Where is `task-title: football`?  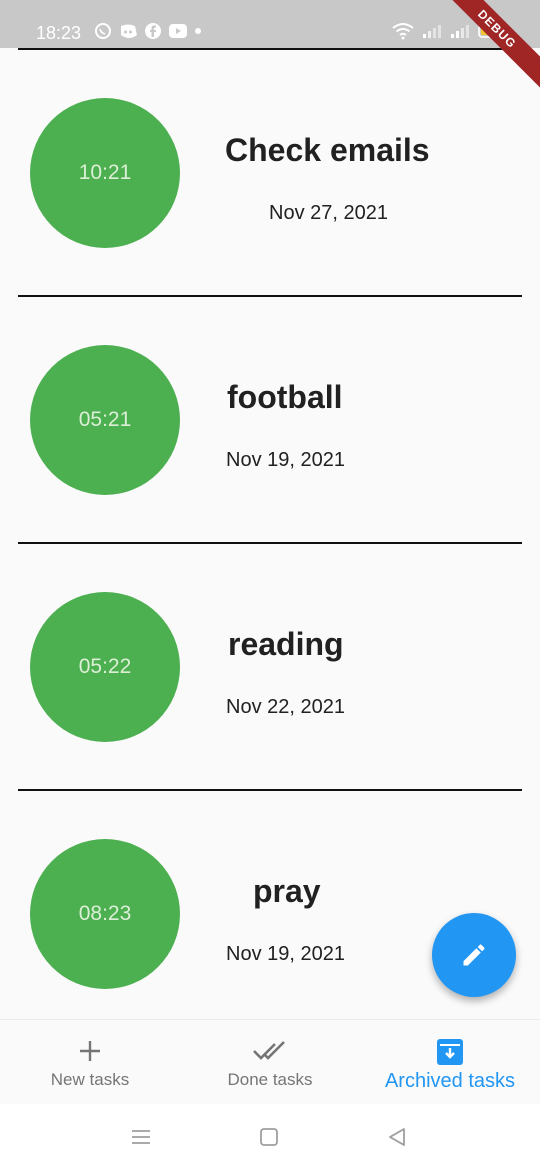 task-title: football is located at coordinates (285, 397).